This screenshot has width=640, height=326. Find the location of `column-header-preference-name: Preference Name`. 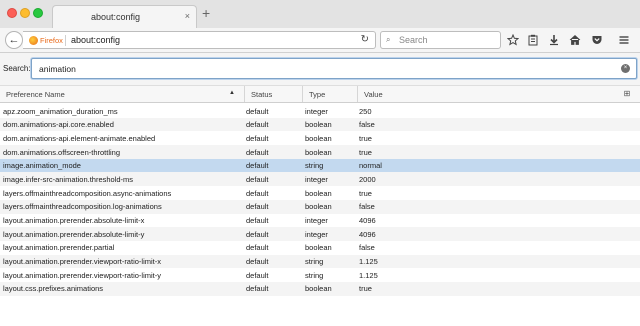

column-header-preference-name: Preference Name is located at coordinates (122, 94).